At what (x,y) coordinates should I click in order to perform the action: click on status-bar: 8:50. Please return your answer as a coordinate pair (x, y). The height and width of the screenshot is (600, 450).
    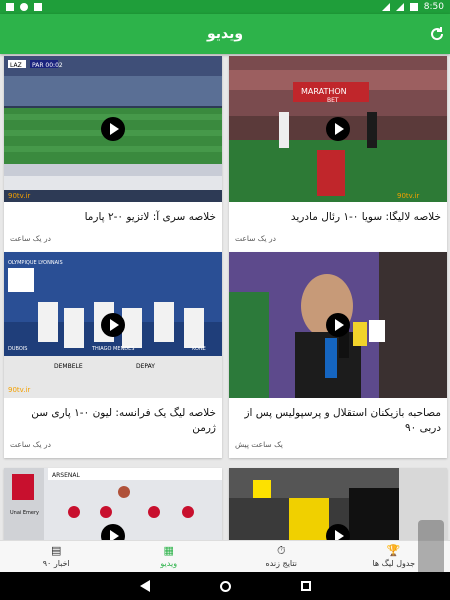
    Looking at the image, I should click on (225, 7).